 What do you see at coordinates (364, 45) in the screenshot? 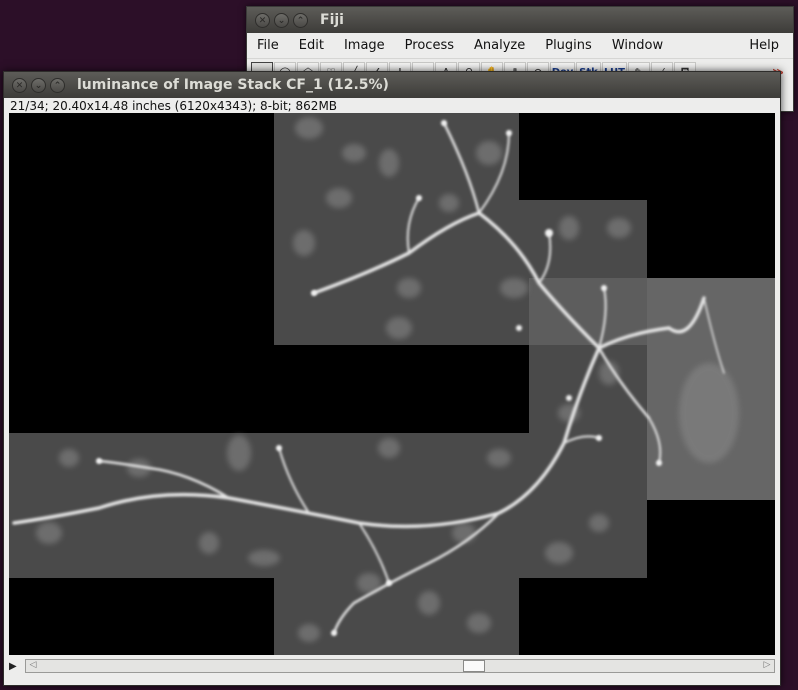
I see `menu-image: Image` at bounding box center [364, 45].